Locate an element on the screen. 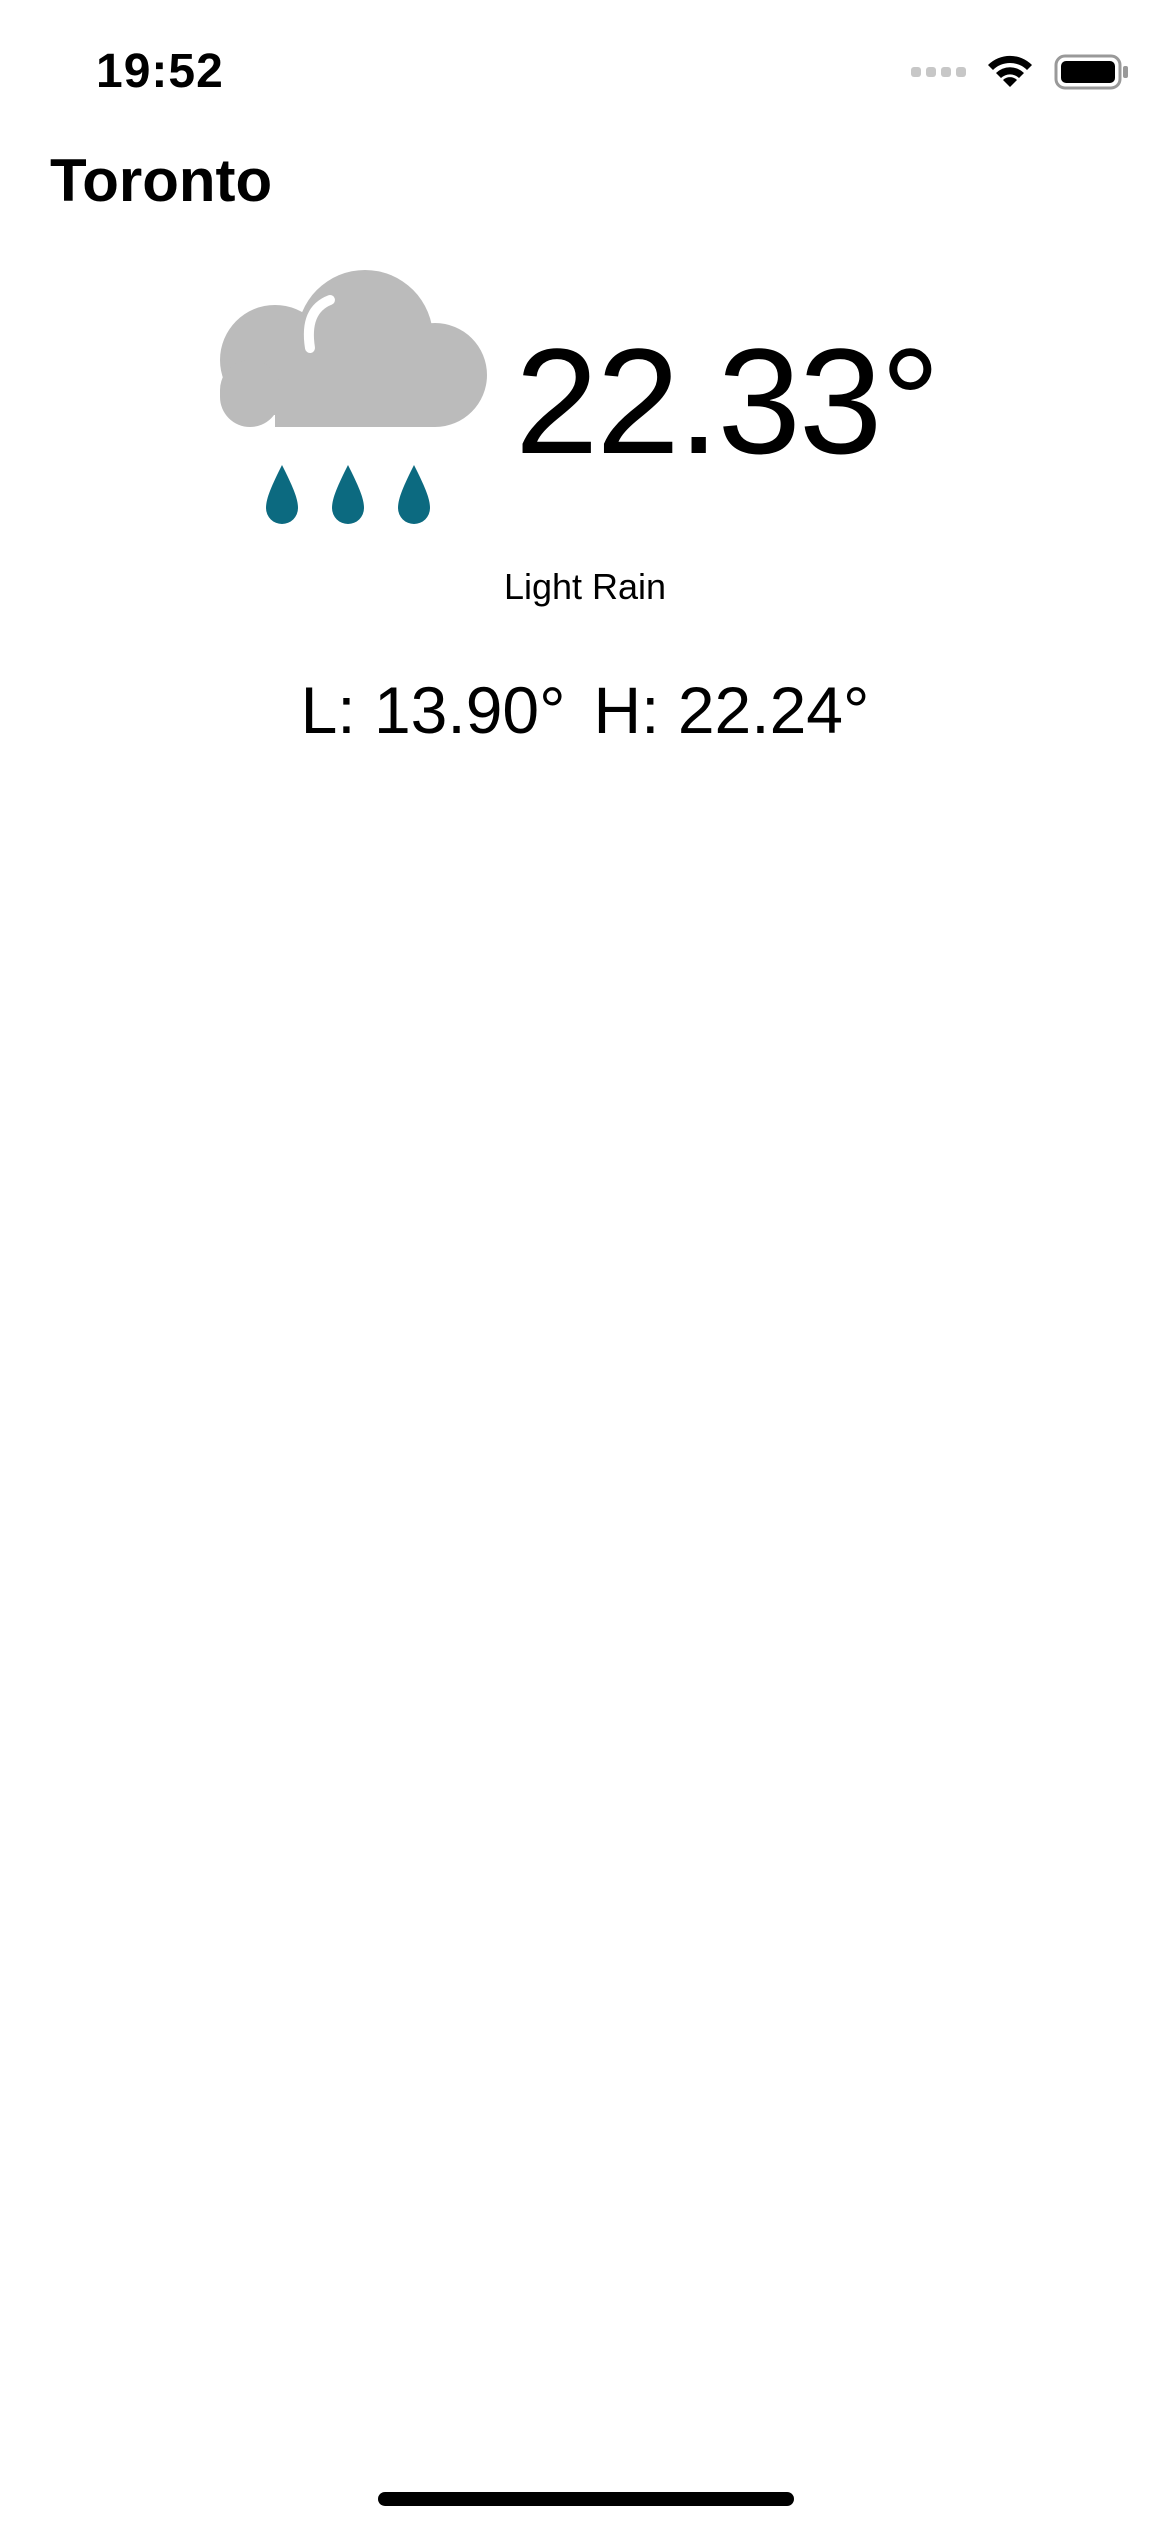  current-weather: 22.33° is located at coordinates (585, 410).